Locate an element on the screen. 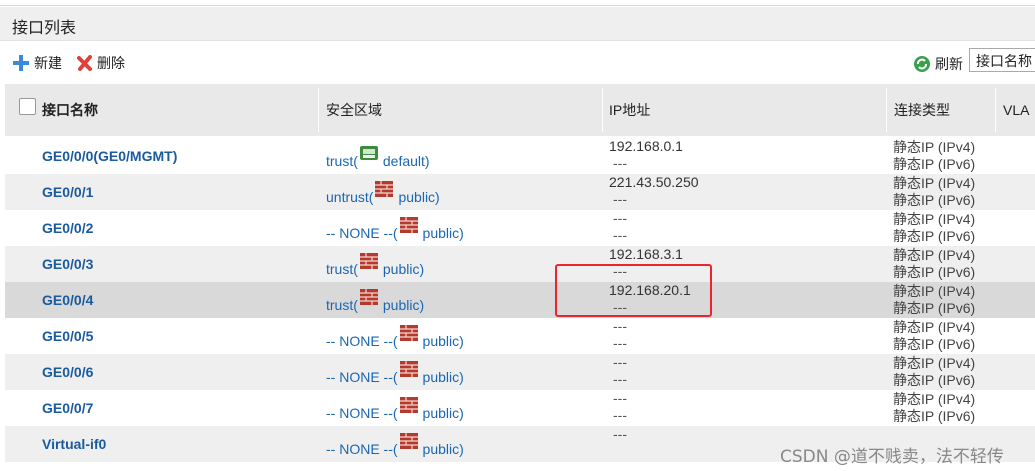 The height and width of the screenshot is (471, 1035). security-zone-link: trust(default) is located at coordinates (378, 157).